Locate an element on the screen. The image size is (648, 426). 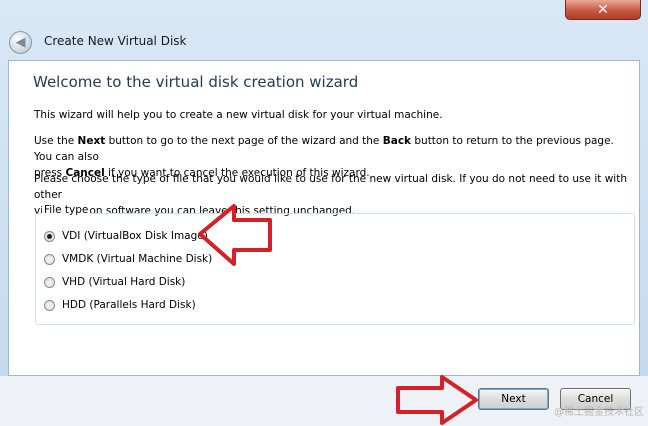
close-button: ✕ is located at coordinates (603, 10).